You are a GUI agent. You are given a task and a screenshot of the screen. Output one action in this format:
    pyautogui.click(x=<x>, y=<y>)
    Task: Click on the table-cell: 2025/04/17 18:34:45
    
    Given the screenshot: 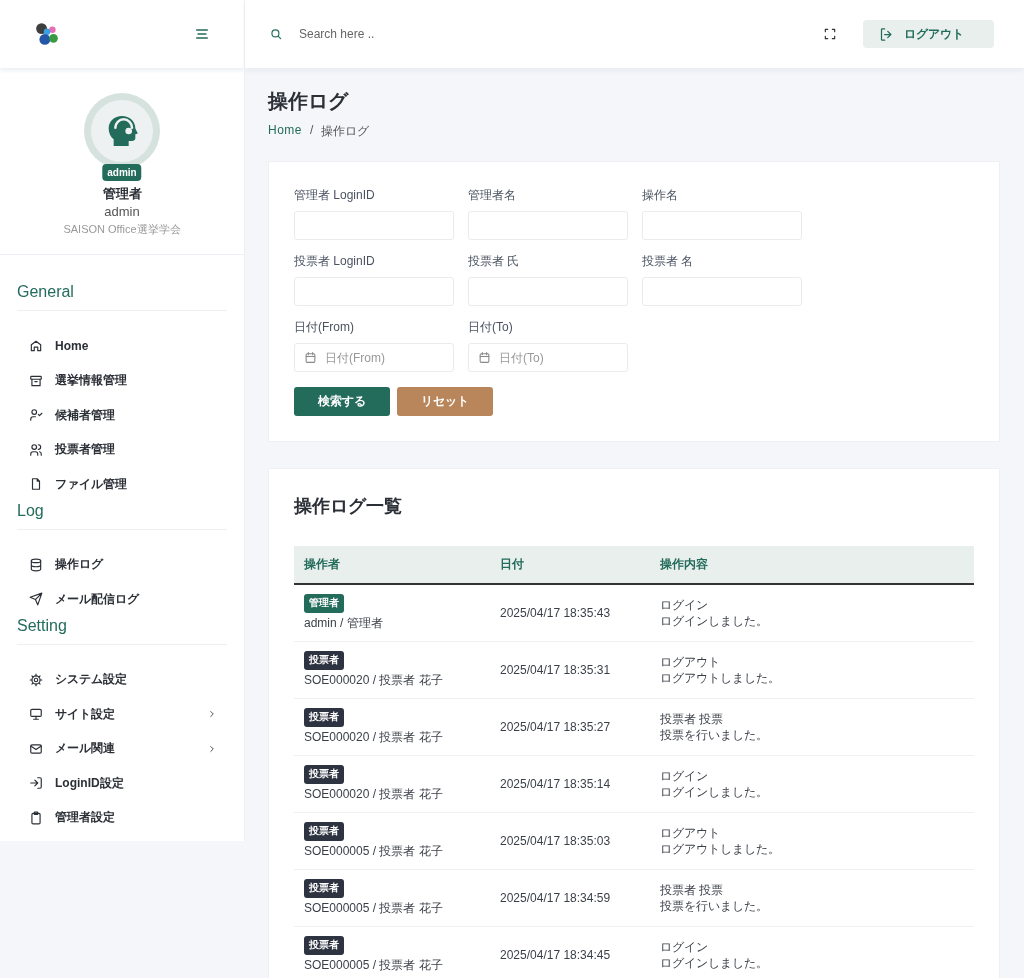 What is the action you would take?
    pyautogui.click(x=570, y=952)
    